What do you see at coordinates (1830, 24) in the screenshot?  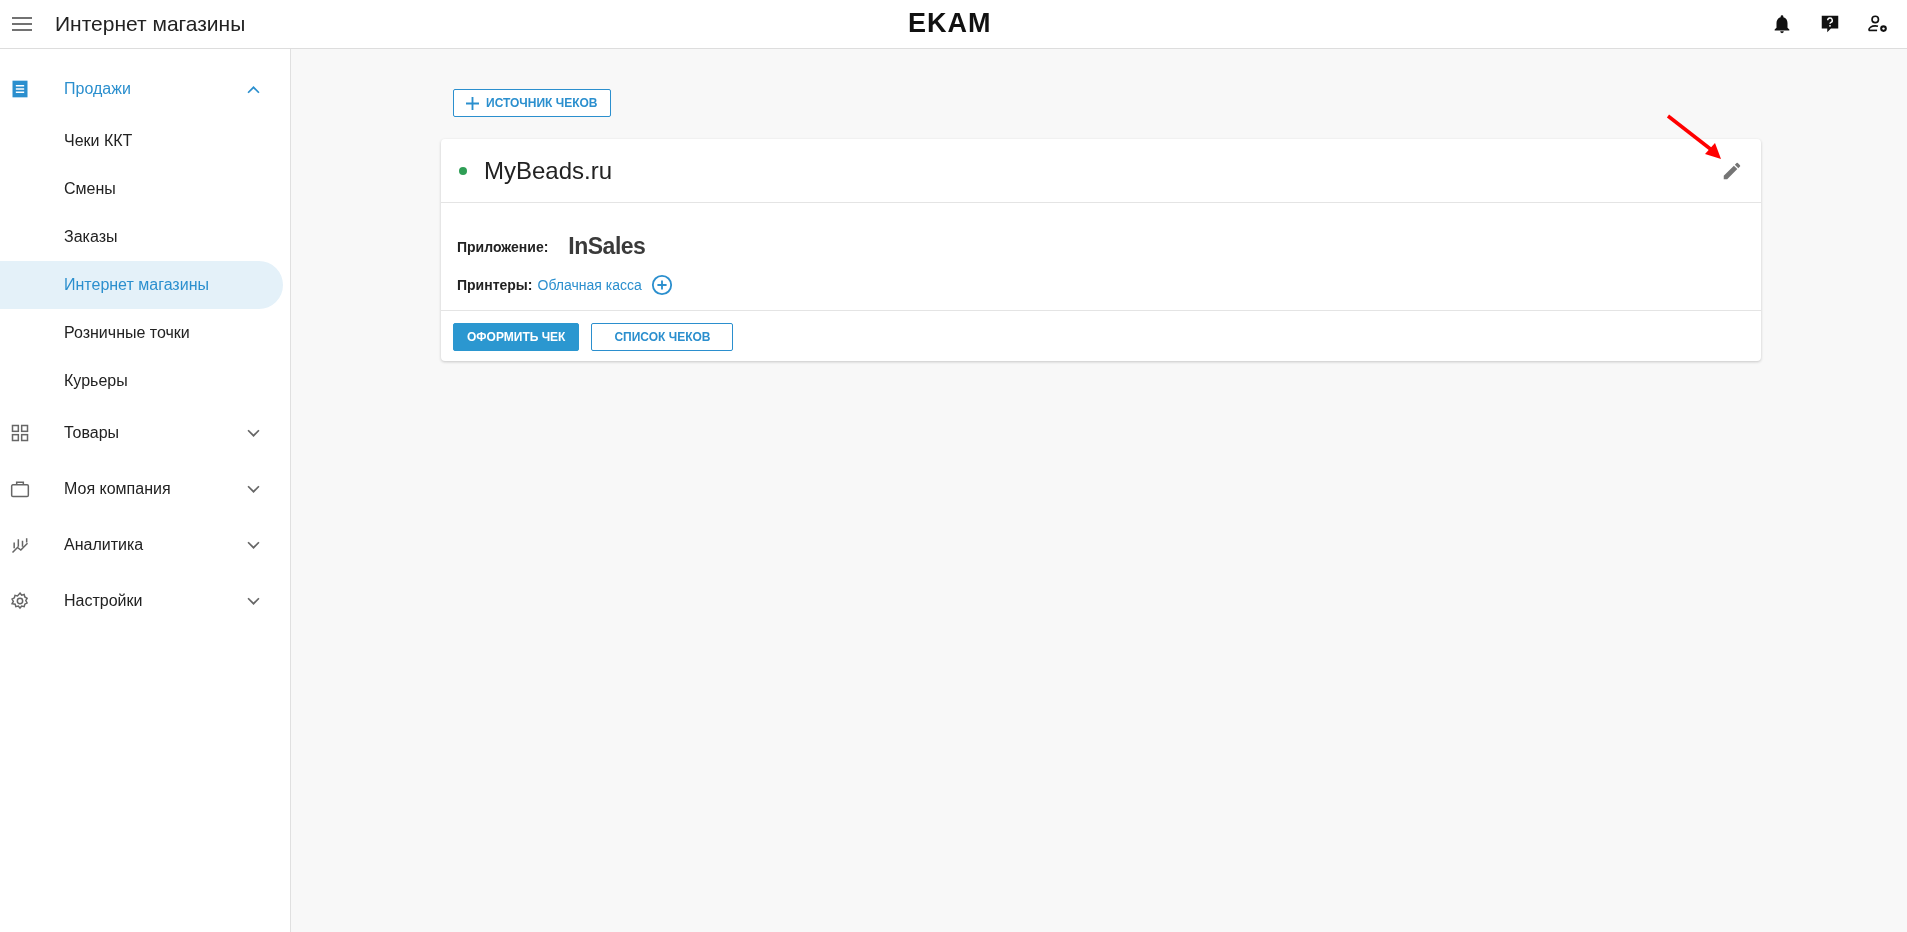 I see `help-chat-icon` at bounding box center [1830, 24].